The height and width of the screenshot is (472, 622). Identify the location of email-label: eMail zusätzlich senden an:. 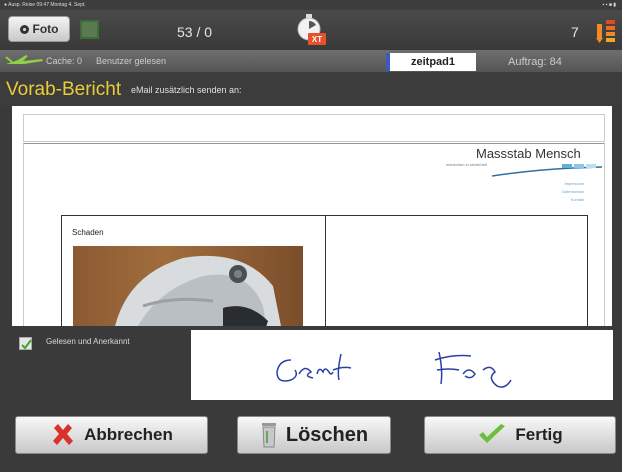
(186, 90).